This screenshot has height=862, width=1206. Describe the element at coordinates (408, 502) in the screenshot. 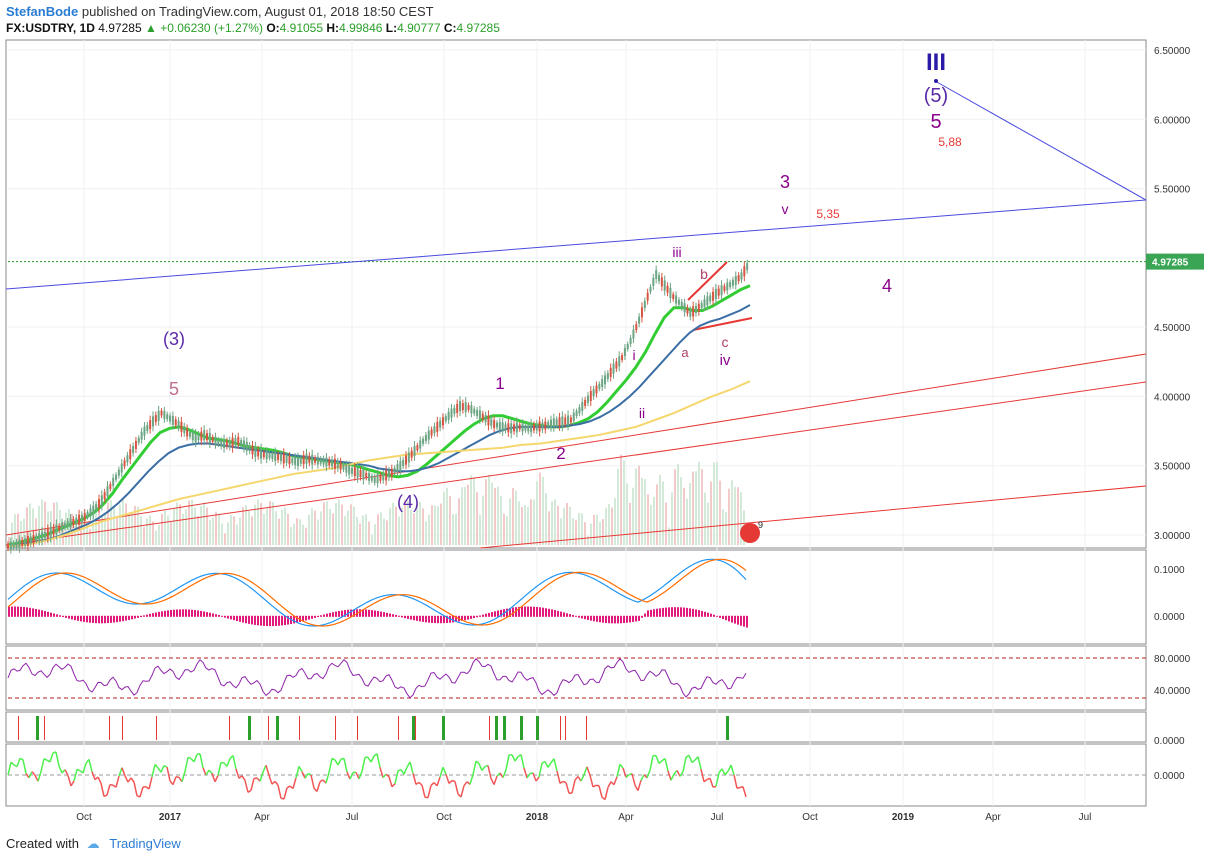

I see `wave-label: (4)` at that location.